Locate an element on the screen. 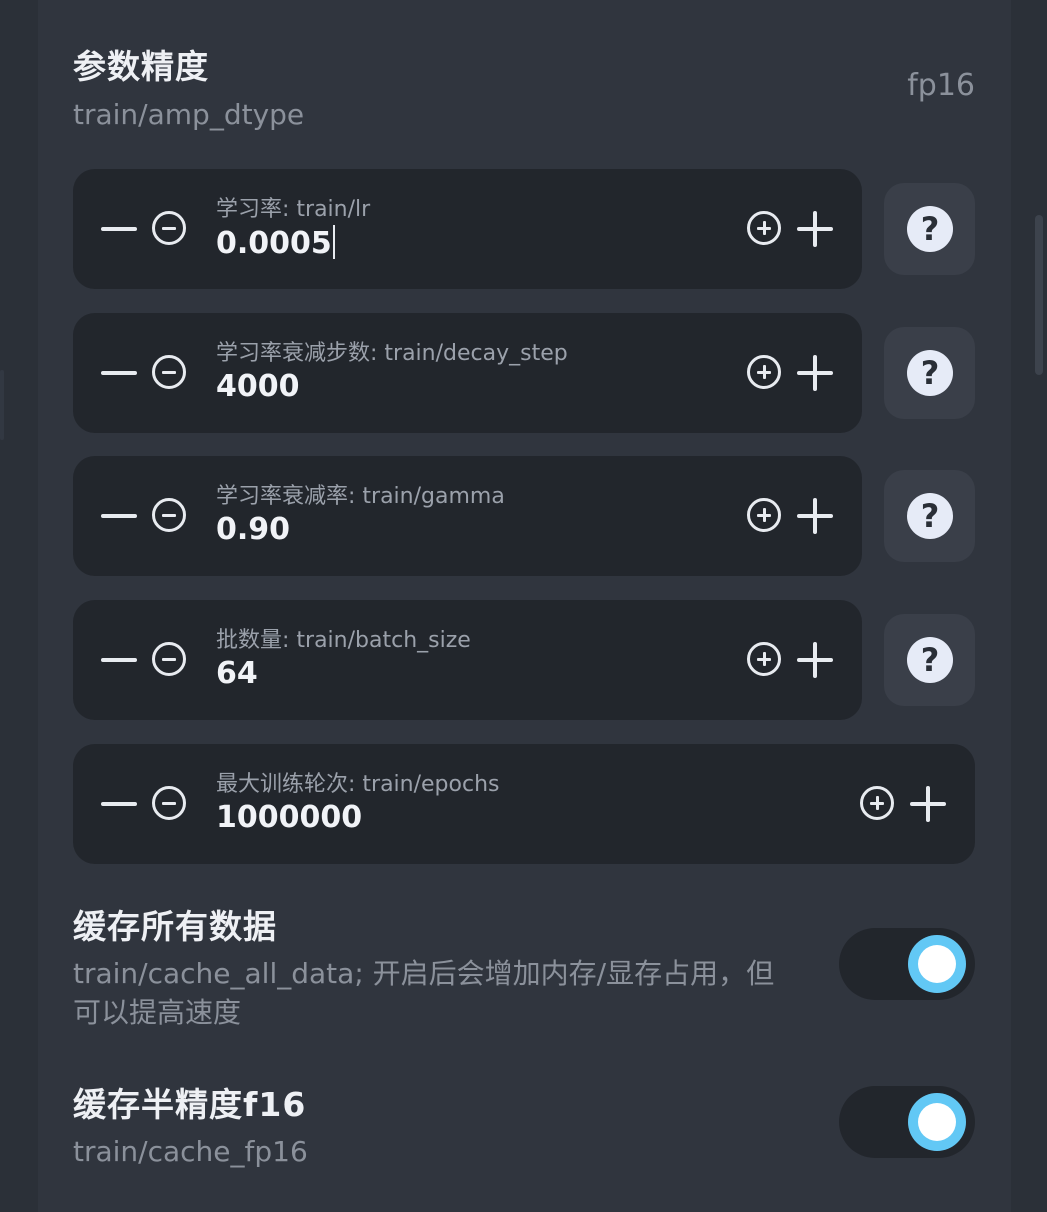 The width and height of the screenshot is (1047, 1212). amp-dtype-title: 参数精度 is located at coordinates (141, 66).